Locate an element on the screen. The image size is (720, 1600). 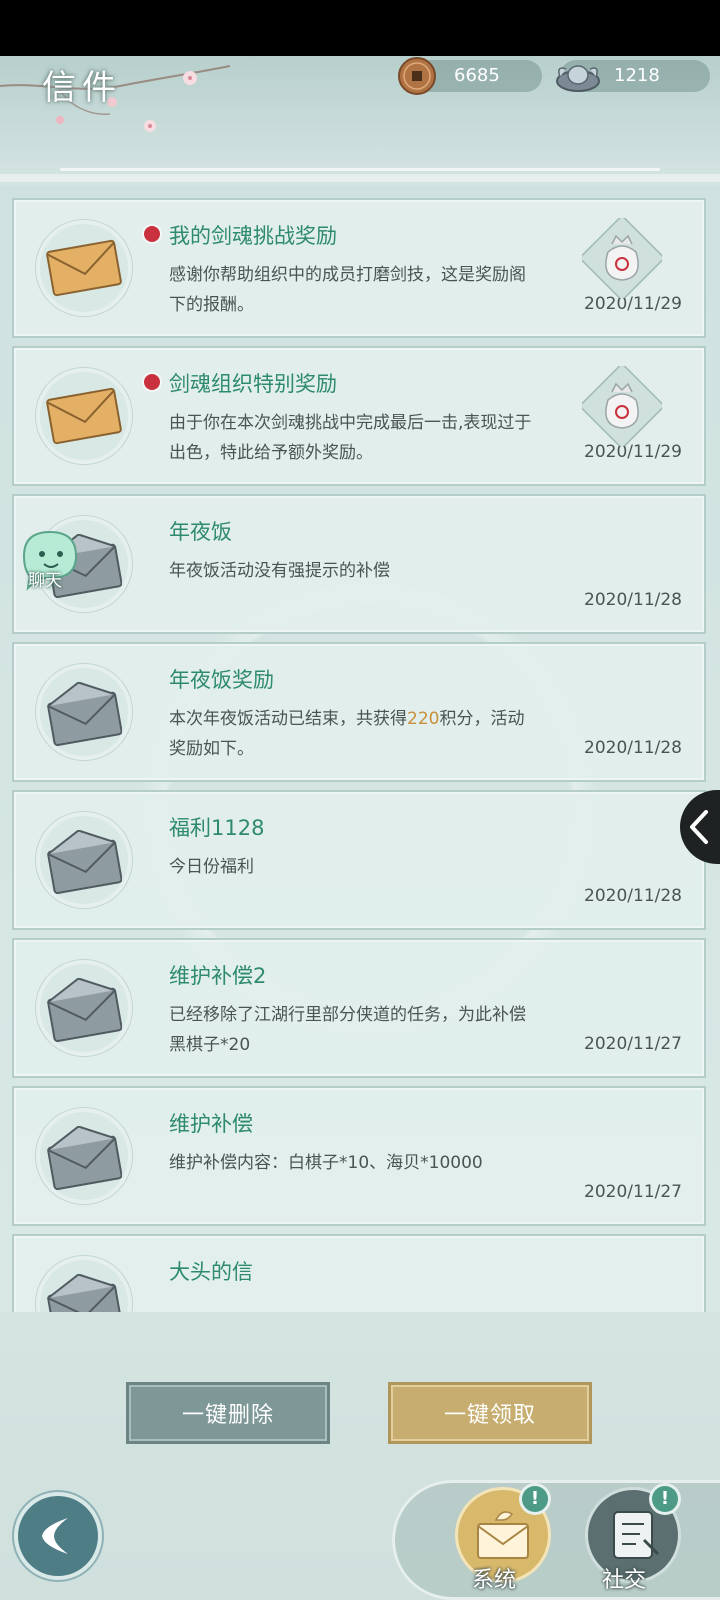
mail-title: 我的剑魂挑战奖励 is located at coordinates (253, 236).